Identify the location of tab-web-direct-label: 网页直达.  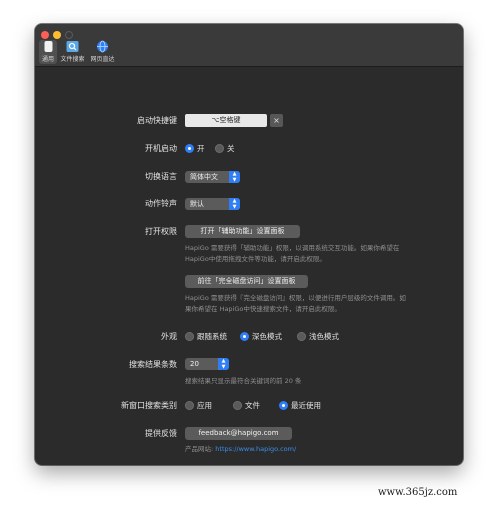
(102, 59).